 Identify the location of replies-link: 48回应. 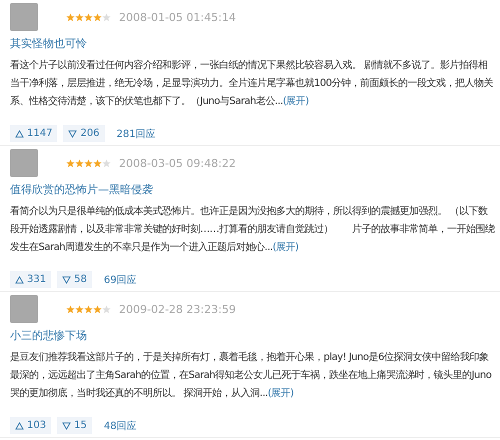
(120, 425).